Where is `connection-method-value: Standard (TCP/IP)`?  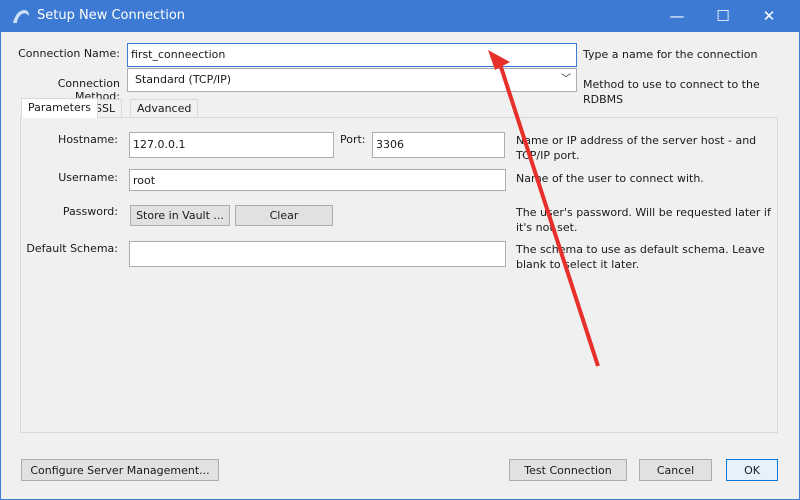
connection-method-value: Standard (TCP/IP) is located at coordinates (183, 79).